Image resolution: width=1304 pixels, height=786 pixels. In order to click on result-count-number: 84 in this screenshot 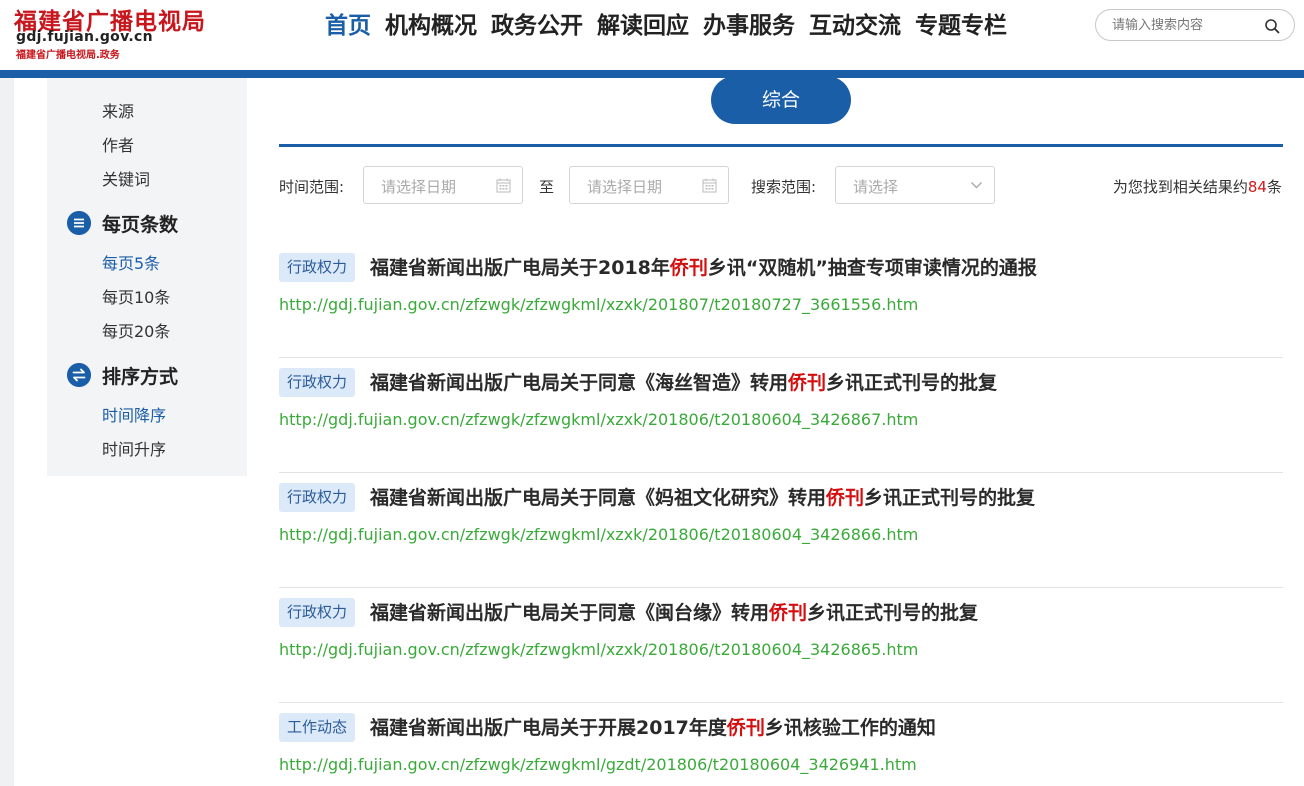, I will do `click(1257, 187)`.